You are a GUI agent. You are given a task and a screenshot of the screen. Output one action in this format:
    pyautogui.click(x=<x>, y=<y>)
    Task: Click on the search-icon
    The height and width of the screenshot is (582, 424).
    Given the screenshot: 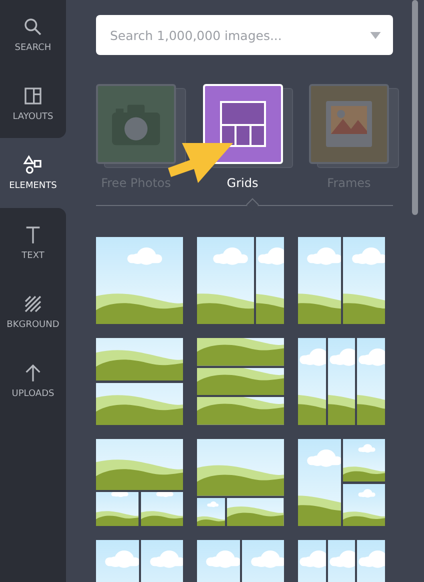 What is the action you would take?
    pyautogui.click(x=33, y=26)
    